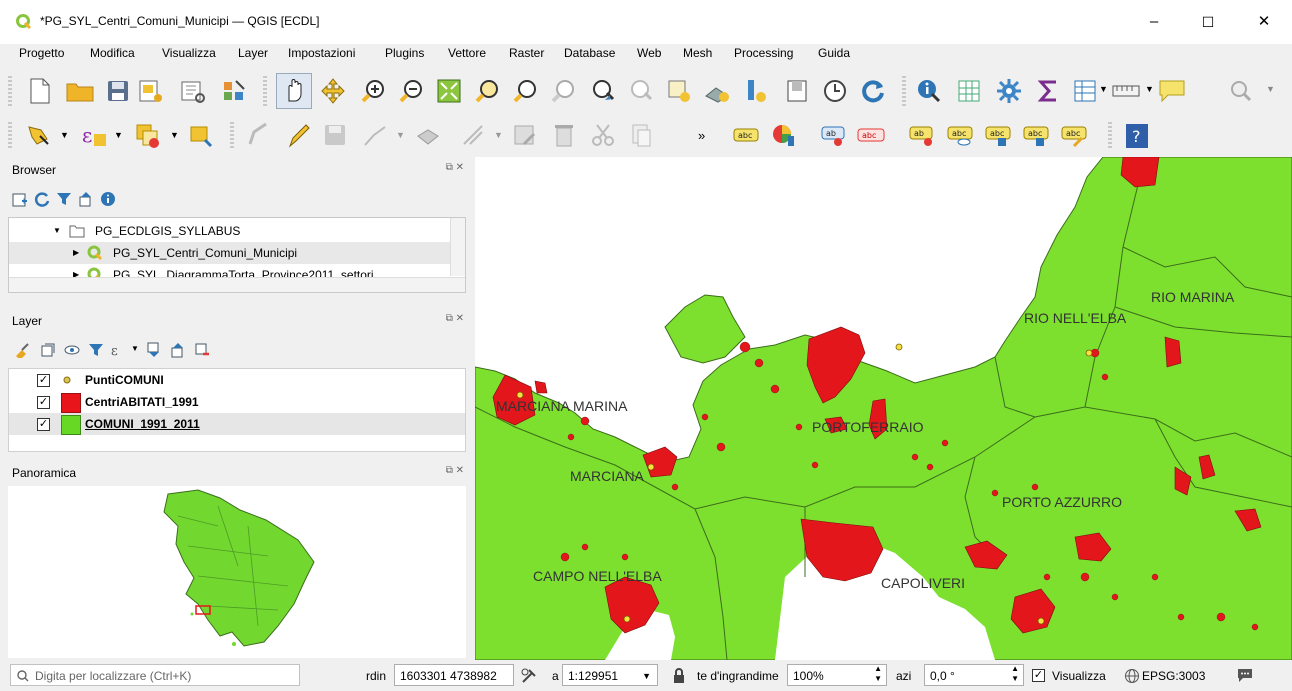 The width and height of the screenshot is (1292, 691). I want to click on refresh-bookmark-icon, so click(757, 91).